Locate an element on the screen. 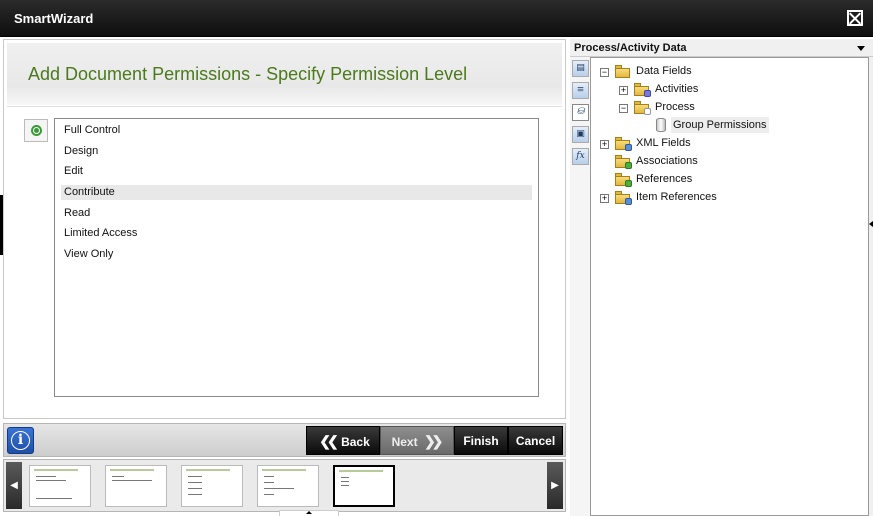 The image size is (873, 516). header-divider is located at coordinates (284, 106).